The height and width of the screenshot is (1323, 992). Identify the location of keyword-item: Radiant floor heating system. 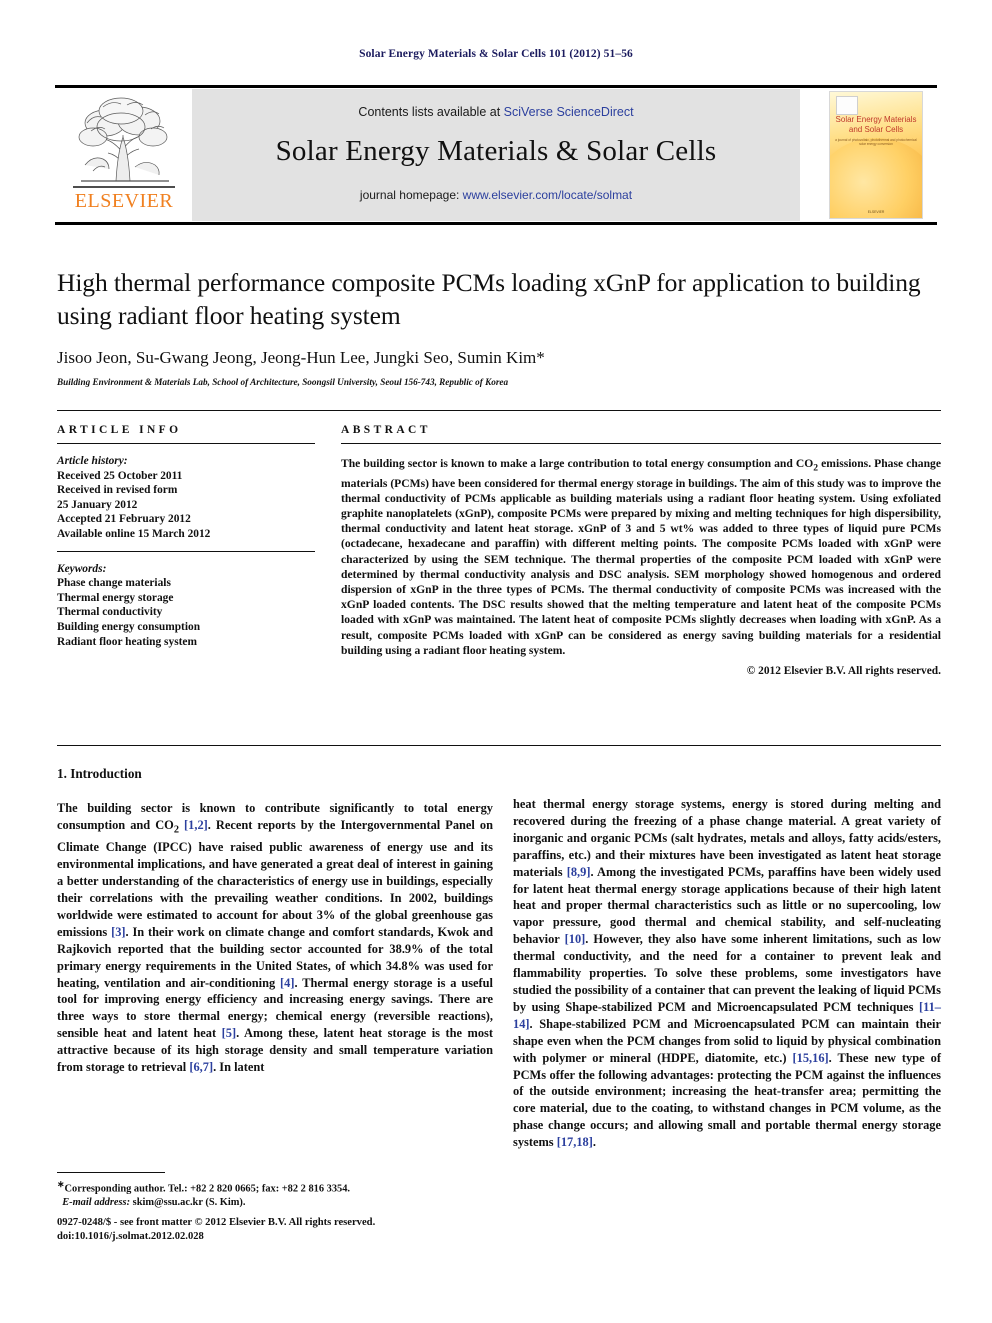
(127, 641).